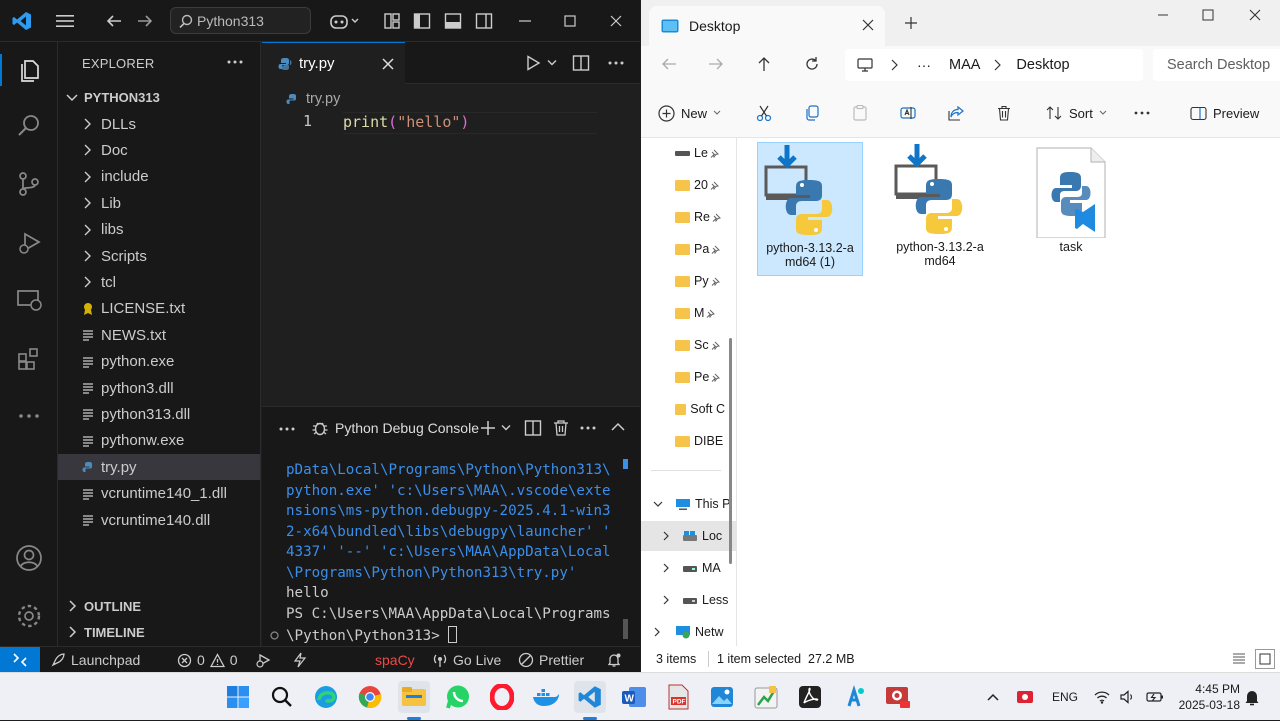 This screenshot has width=1280, height=721. Describe the element at coordinates (159, 177) in the screenshot. I see `tree-folder: include` at that location.